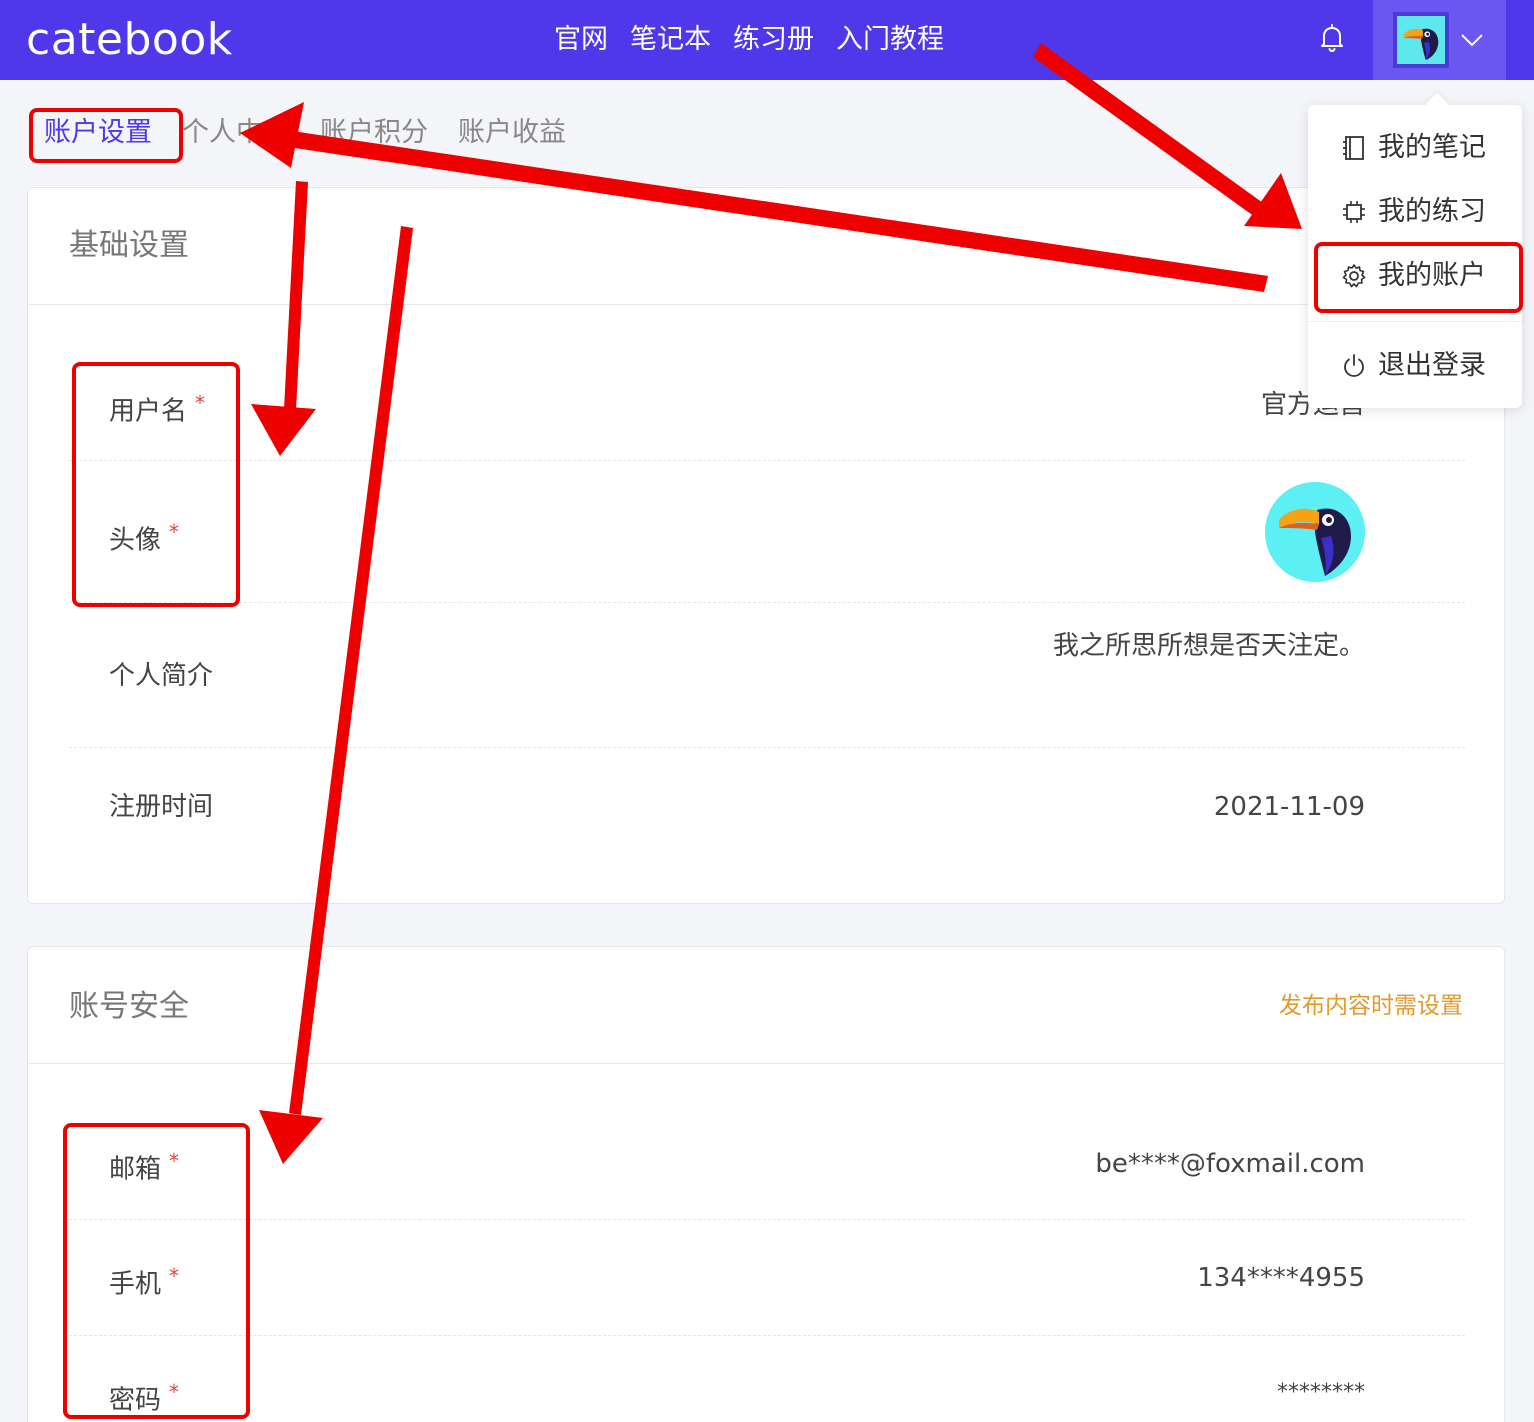 This screenshot has width=1534, height=1422. I want to click on row-label: 个人简介, so click(161, 676).